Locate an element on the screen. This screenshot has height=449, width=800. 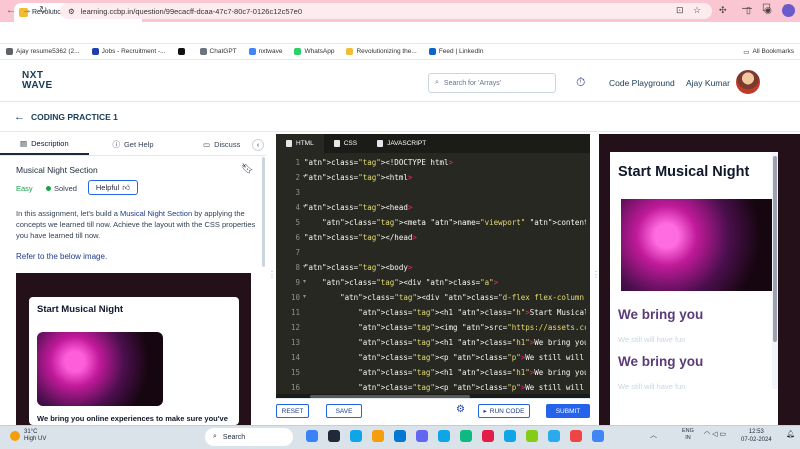
settings-gear-icon: ⚙ is located at coordinates (460, 409).